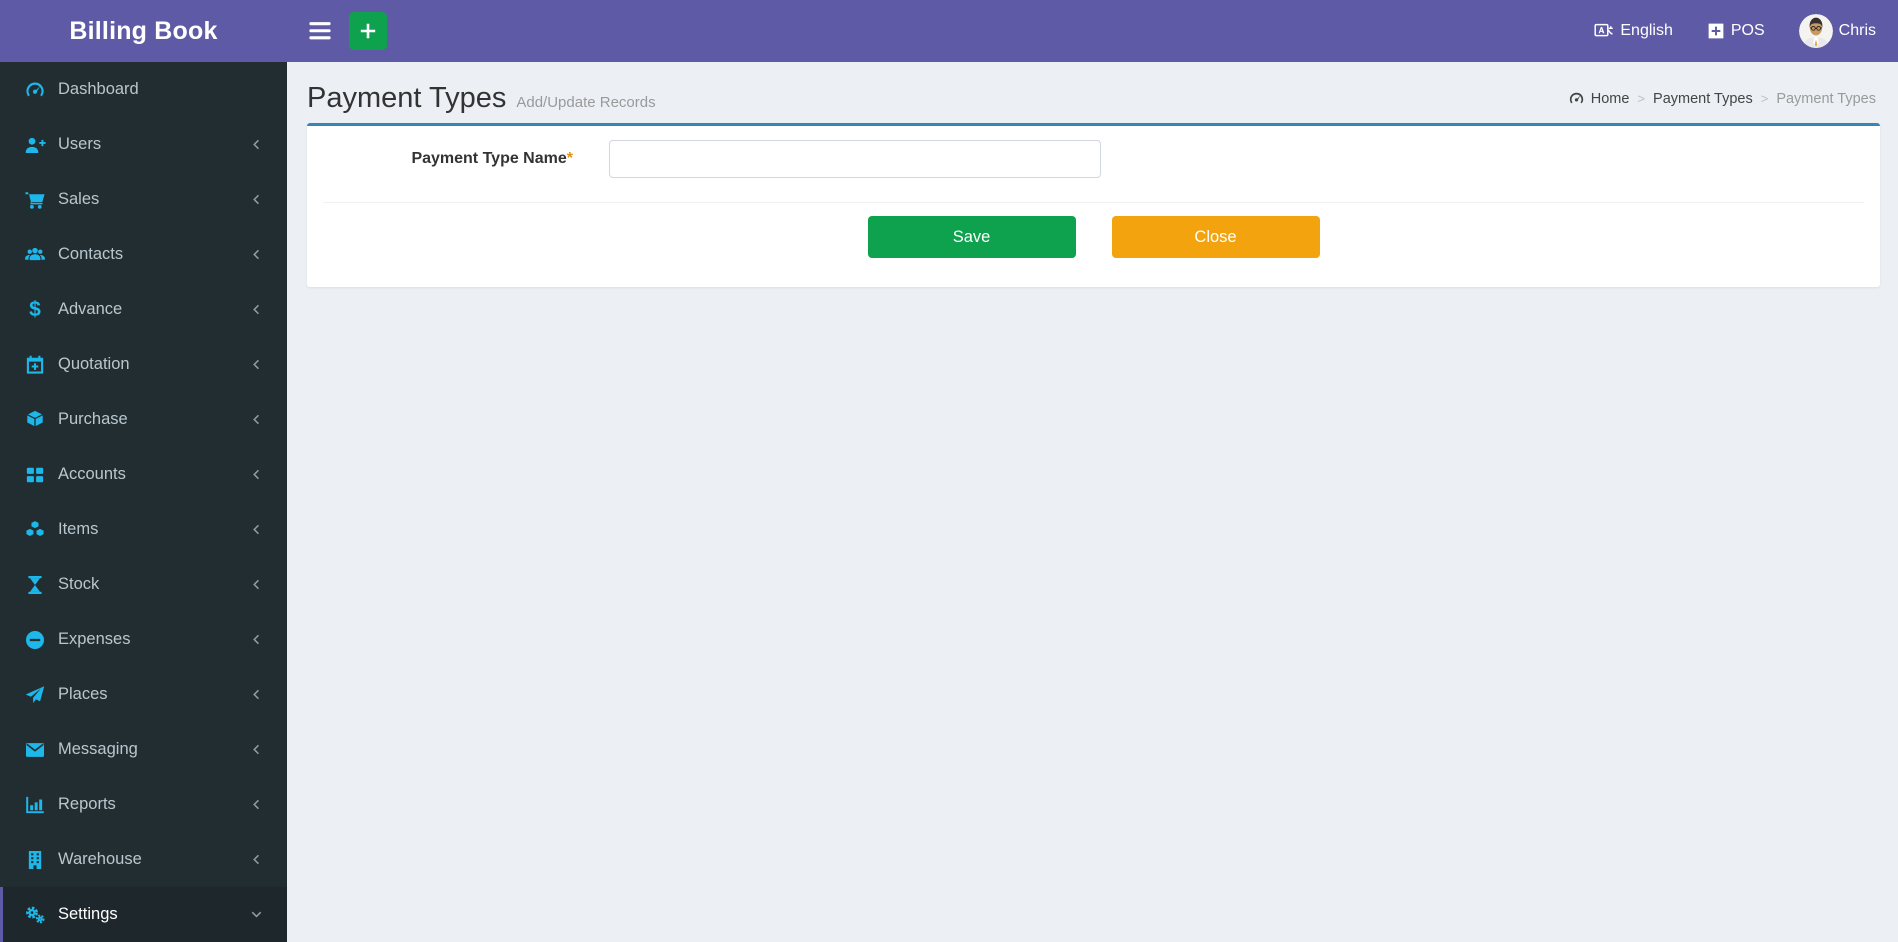 Image resolution: width=1898 pixels, height=942 pixels. I want to click on user-plus-icon, so click(35, 145).